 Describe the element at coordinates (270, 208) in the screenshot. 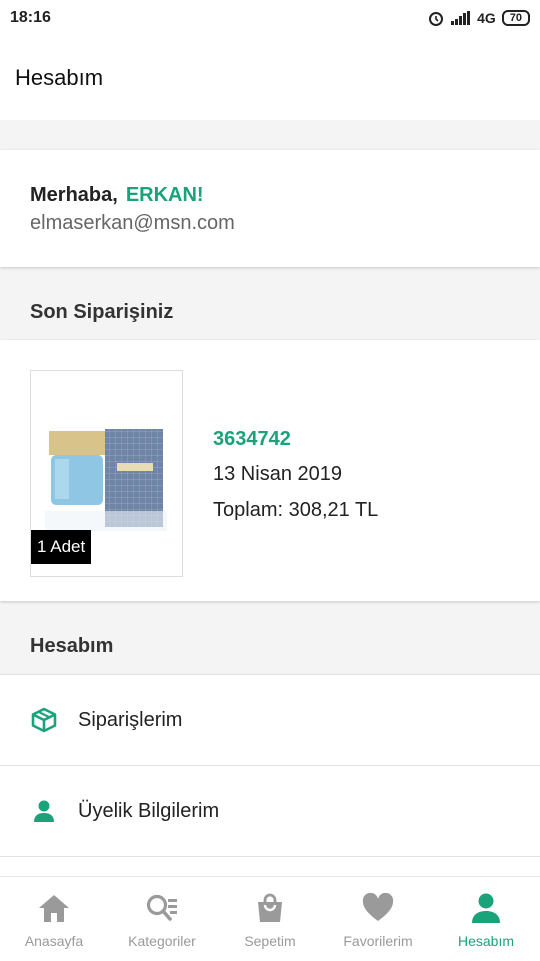

I see `greeting-card: Merhaba, ERKAN! elmaserkan@msn.com` at that location.